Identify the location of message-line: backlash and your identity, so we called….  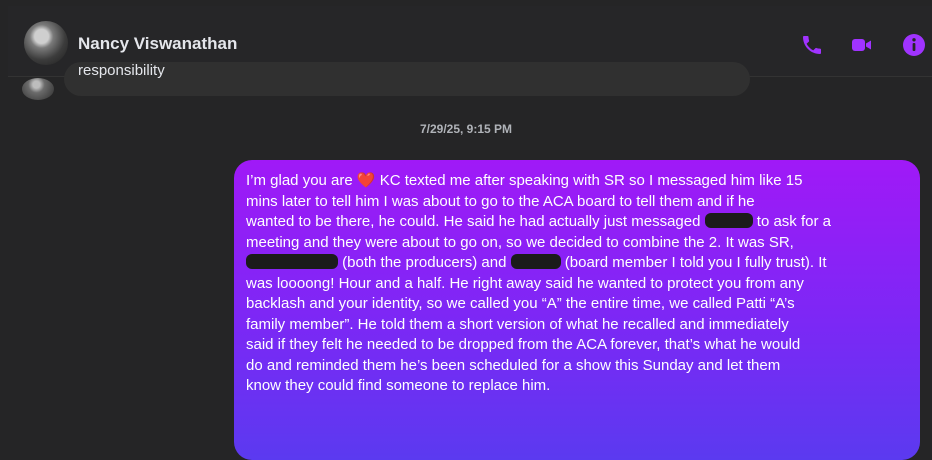
(581, 304).